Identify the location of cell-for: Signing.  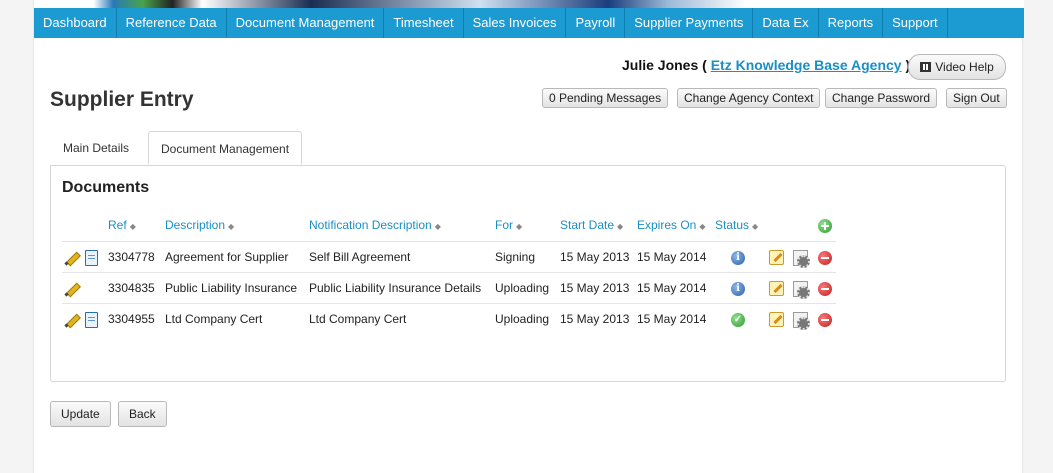
(515, 257).